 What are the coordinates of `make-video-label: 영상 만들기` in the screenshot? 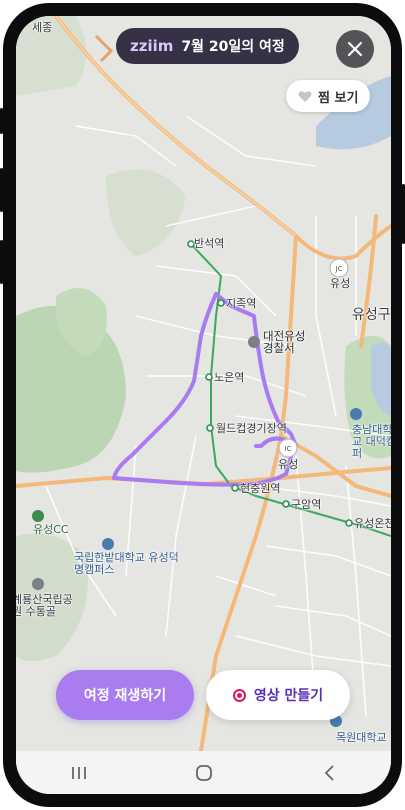 It's located at (288, 696).